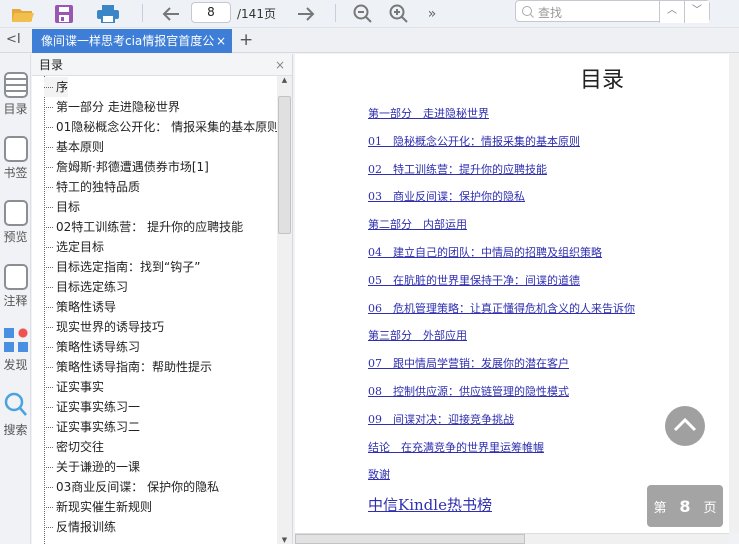 The height and width of the screenshot is (544, 739). What do you see at coordinates (98, 507) in the screenshot?
I see `toc-item: 新现实催生新规则` at bounding box center [98, 507].